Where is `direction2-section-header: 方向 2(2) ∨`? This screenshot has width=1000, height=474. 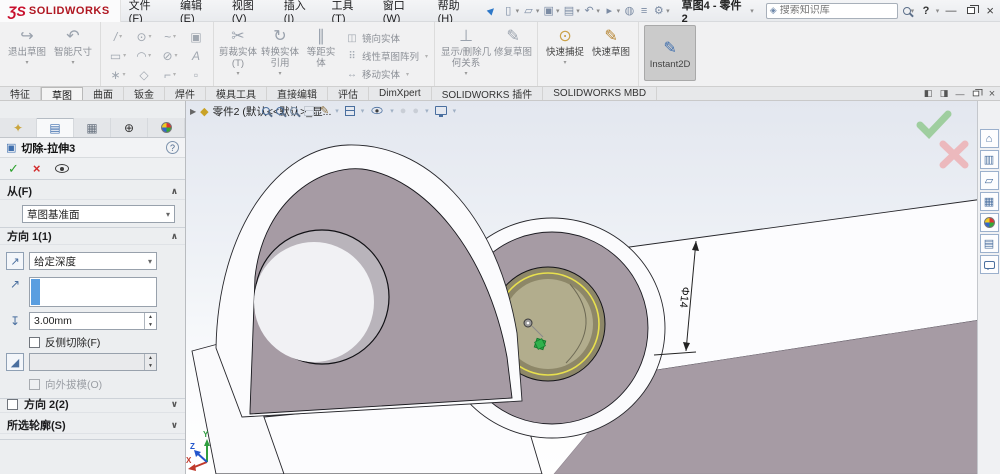 direction2-section-header: 方向 2(2) ∨ is located at coordinates (92, 404).